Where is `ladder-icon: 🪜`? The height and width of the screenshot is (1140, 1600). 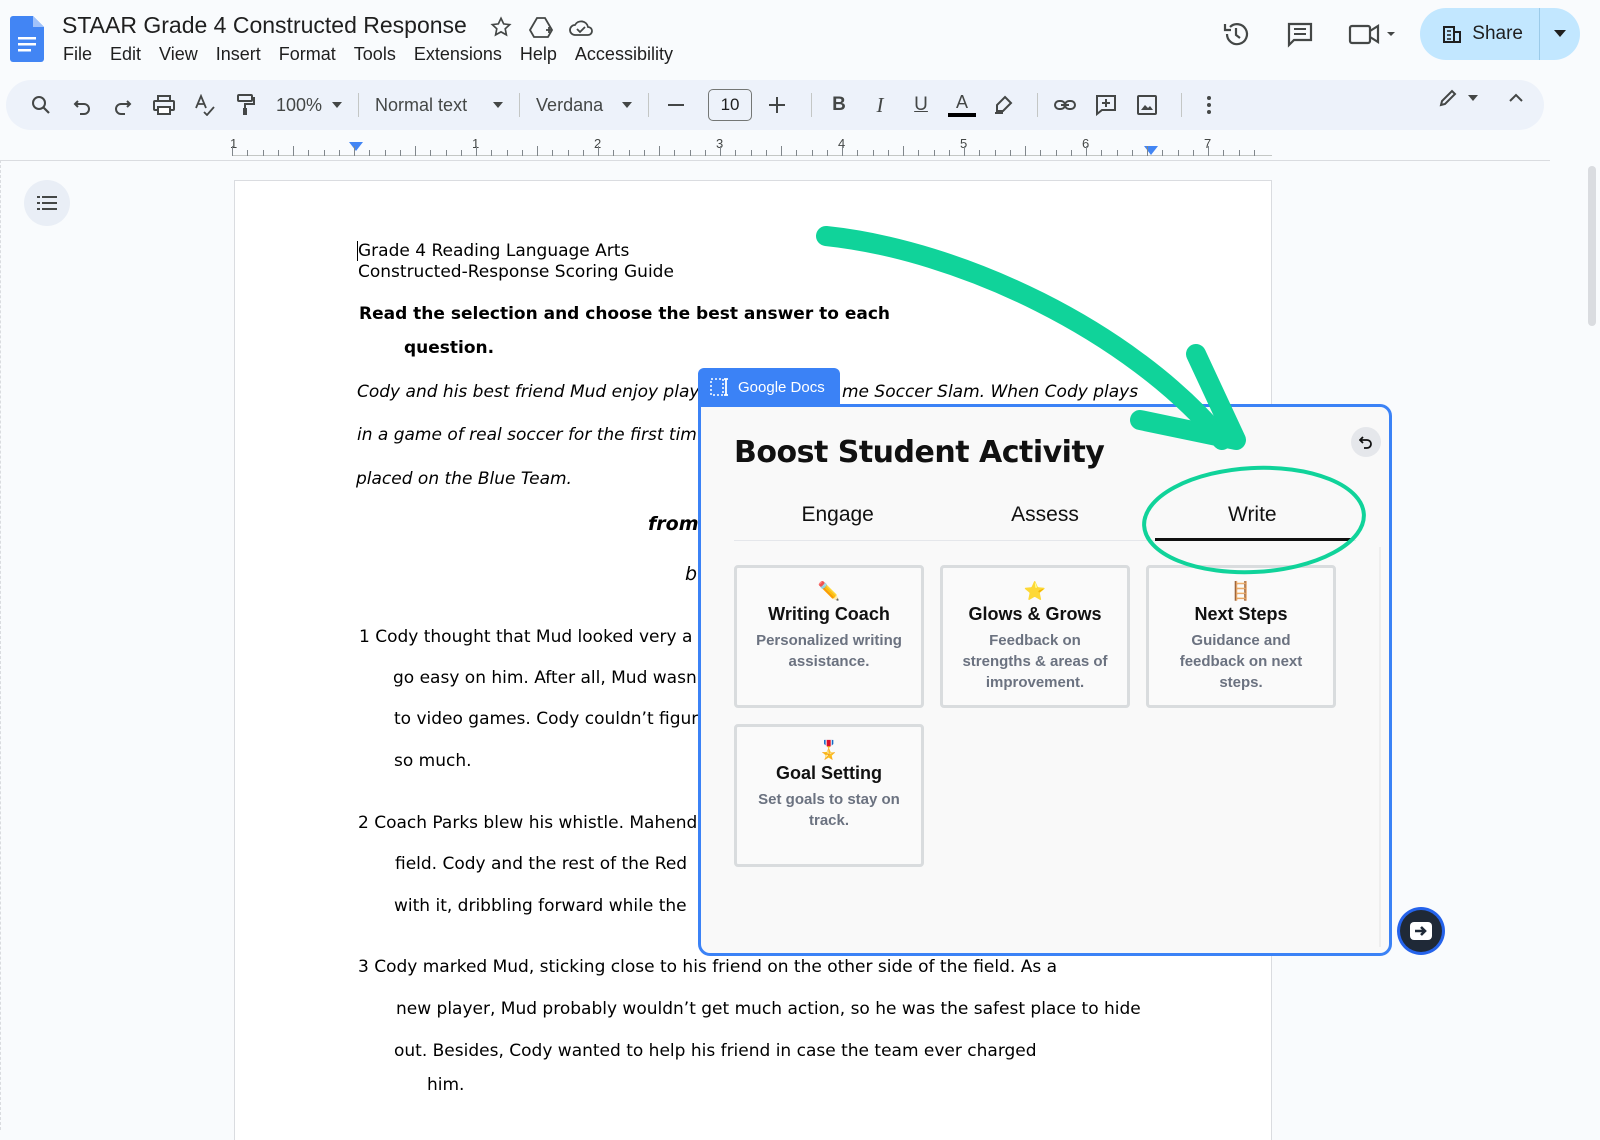 ladder-icon: 🪜 is located at coordinates (1241, 591).